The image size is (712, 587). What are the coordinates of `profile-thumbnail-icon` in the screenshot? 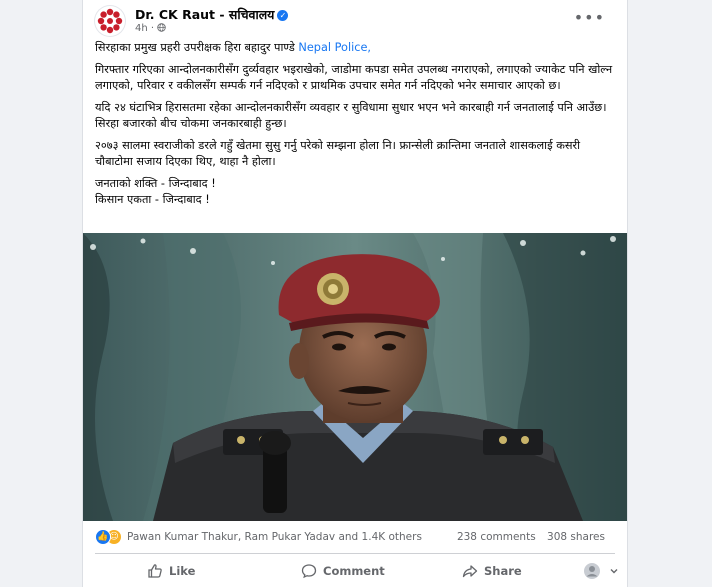 It's located at (592, 571).